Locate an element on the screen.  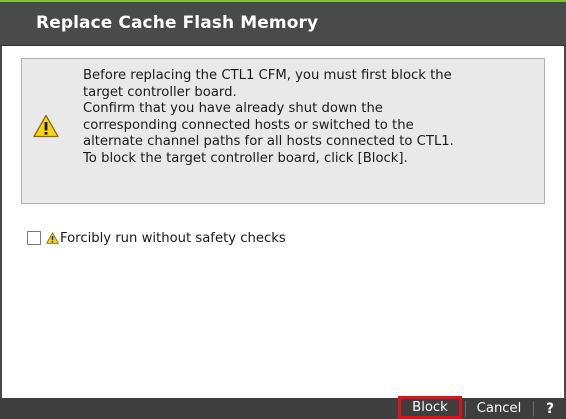
message-line: target controller board. is located at coordinates (160, 92).